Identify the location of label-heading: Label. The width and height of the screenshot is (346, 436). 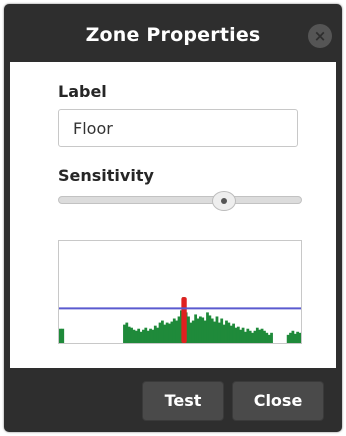
(82, 91).